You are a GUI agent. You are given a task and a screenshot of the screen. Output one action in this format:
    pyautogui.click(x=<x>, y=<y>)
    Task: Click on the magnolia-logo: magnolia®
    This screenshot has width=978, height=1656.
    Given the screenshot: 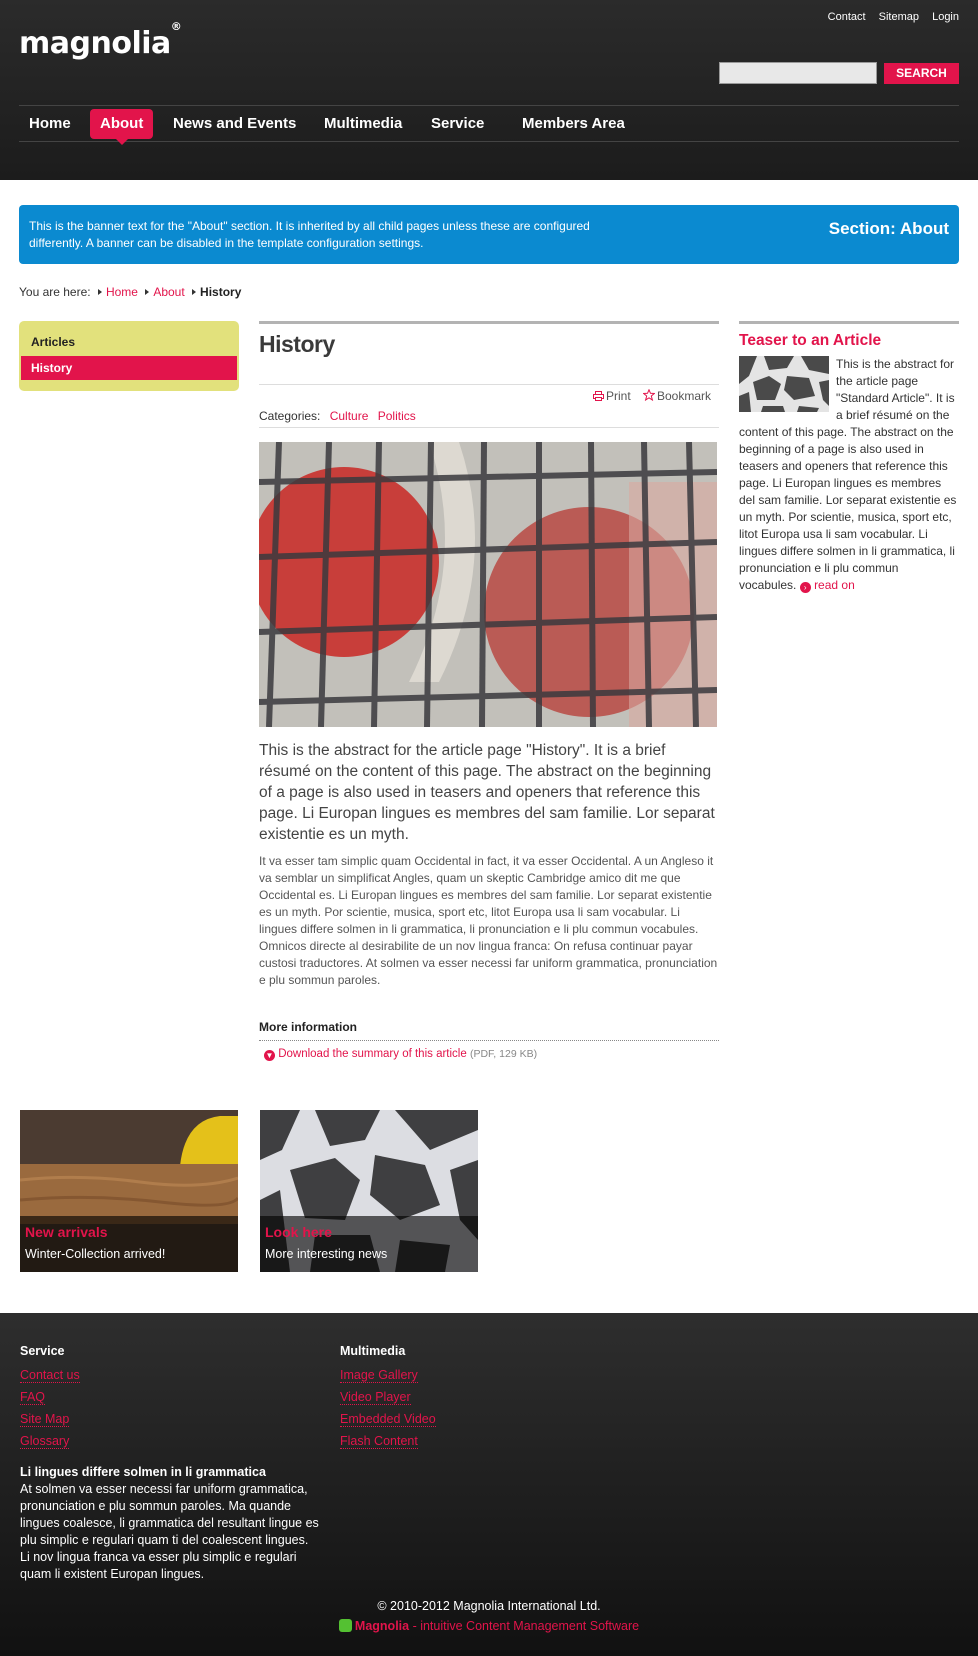 What is the action you would take?
    pyautogui.click(x=100, y=40)
    